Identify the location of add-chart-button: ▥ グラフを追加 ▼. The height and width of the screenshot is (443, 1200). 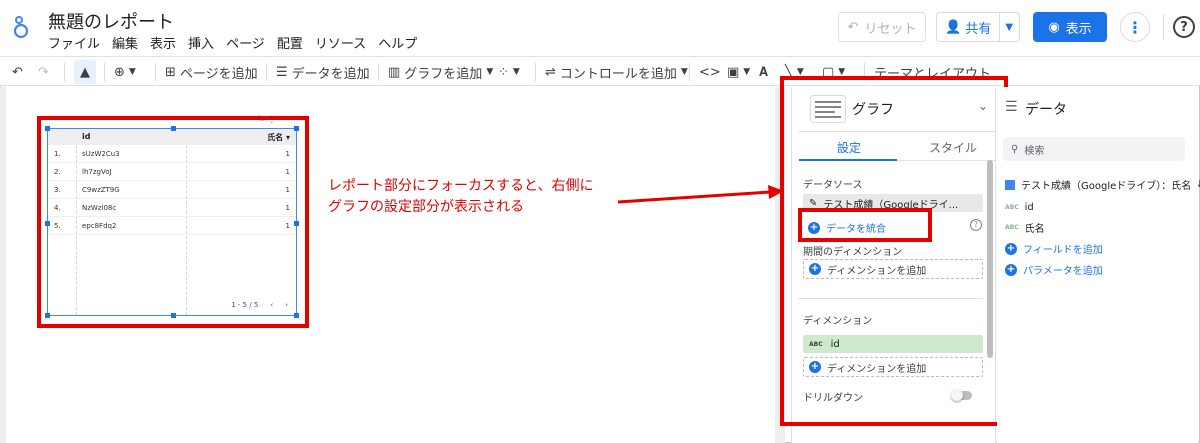
(440, 72).